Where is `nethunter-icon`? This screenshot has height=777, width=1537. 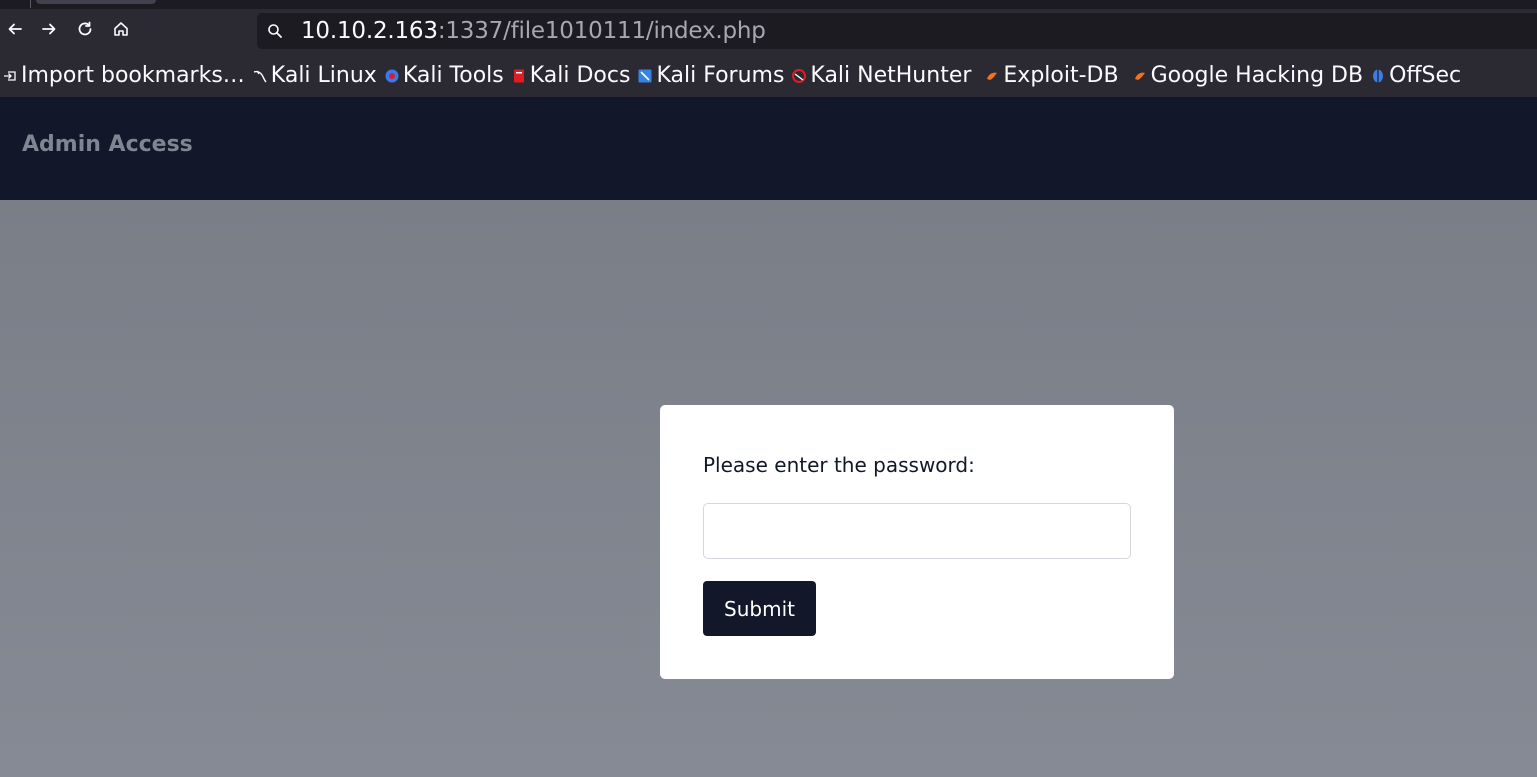 nethunter-icon is located at coordinates (799, 75).